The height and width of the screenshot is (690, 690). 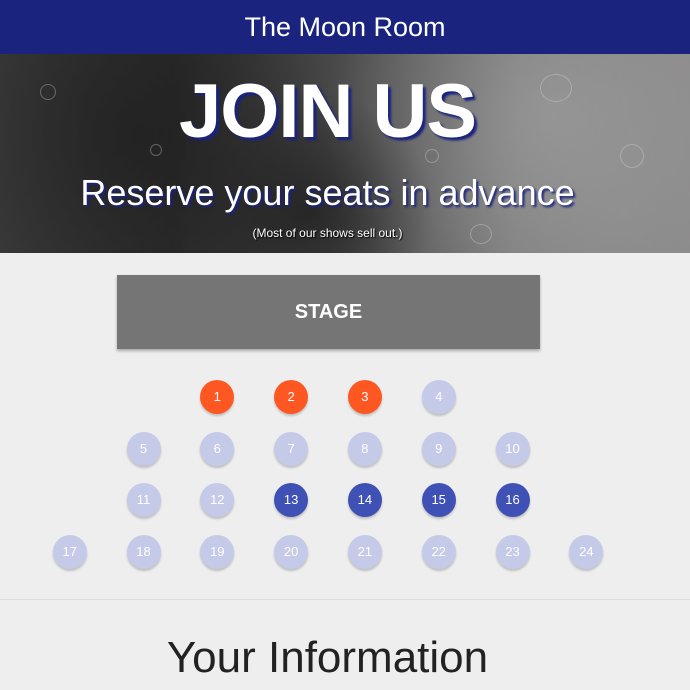 What do you see at coordinates (512, 552) in the screenshot?
I see `seat-available: 23` at bounding box center [512, 552].